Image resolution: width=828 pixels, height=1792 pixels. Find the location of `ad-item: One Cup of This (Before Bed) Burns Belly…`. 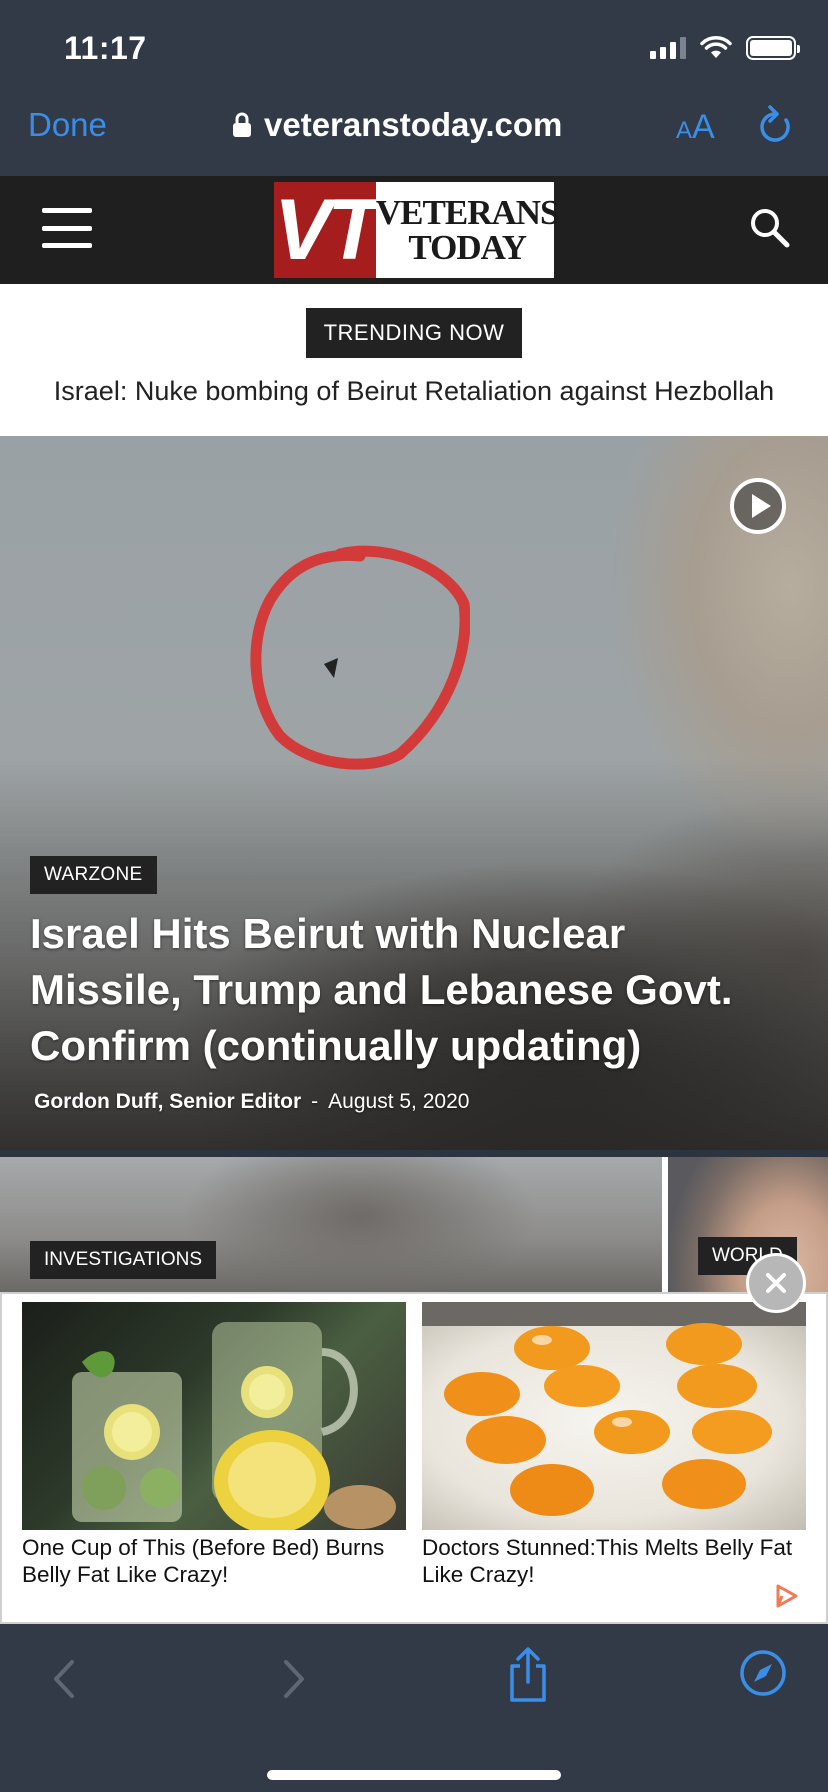

ad-item: One Cup of This (Before Bed) Burns Belly… is located at coordinates (214, 1445).